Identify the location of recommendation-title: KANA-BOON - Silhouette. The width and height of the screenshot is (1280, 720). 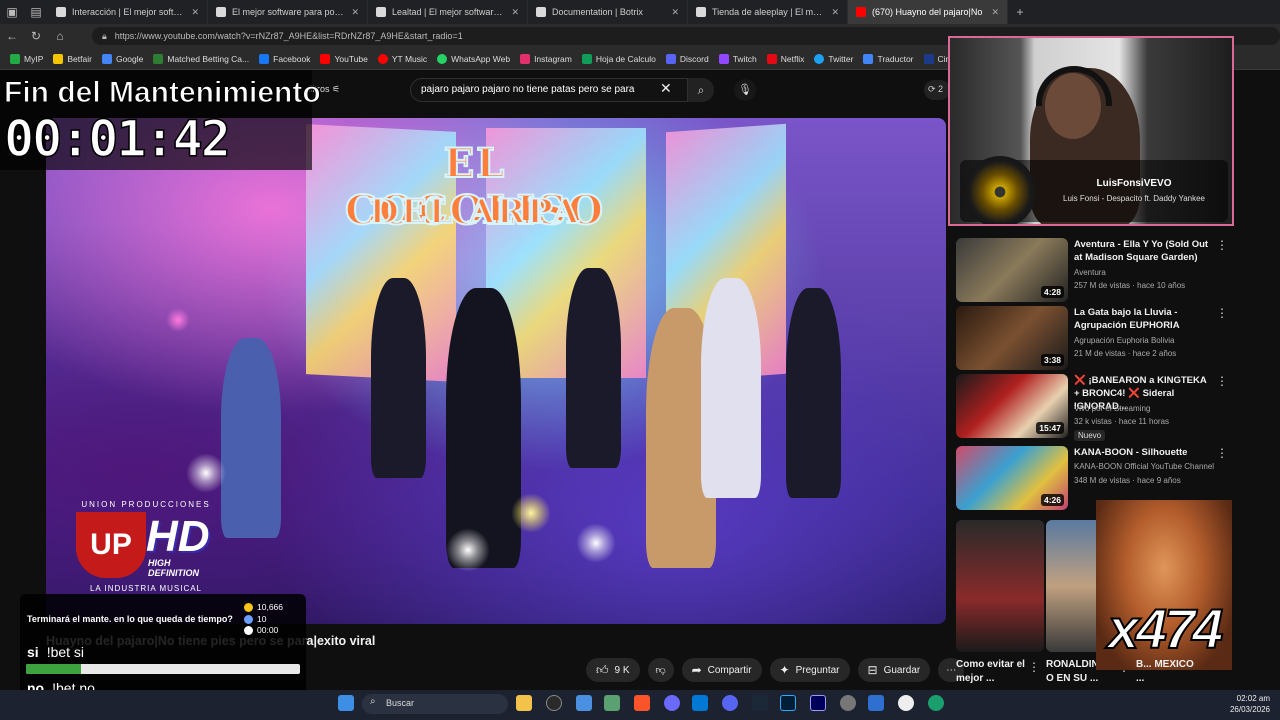
(1144, 452).